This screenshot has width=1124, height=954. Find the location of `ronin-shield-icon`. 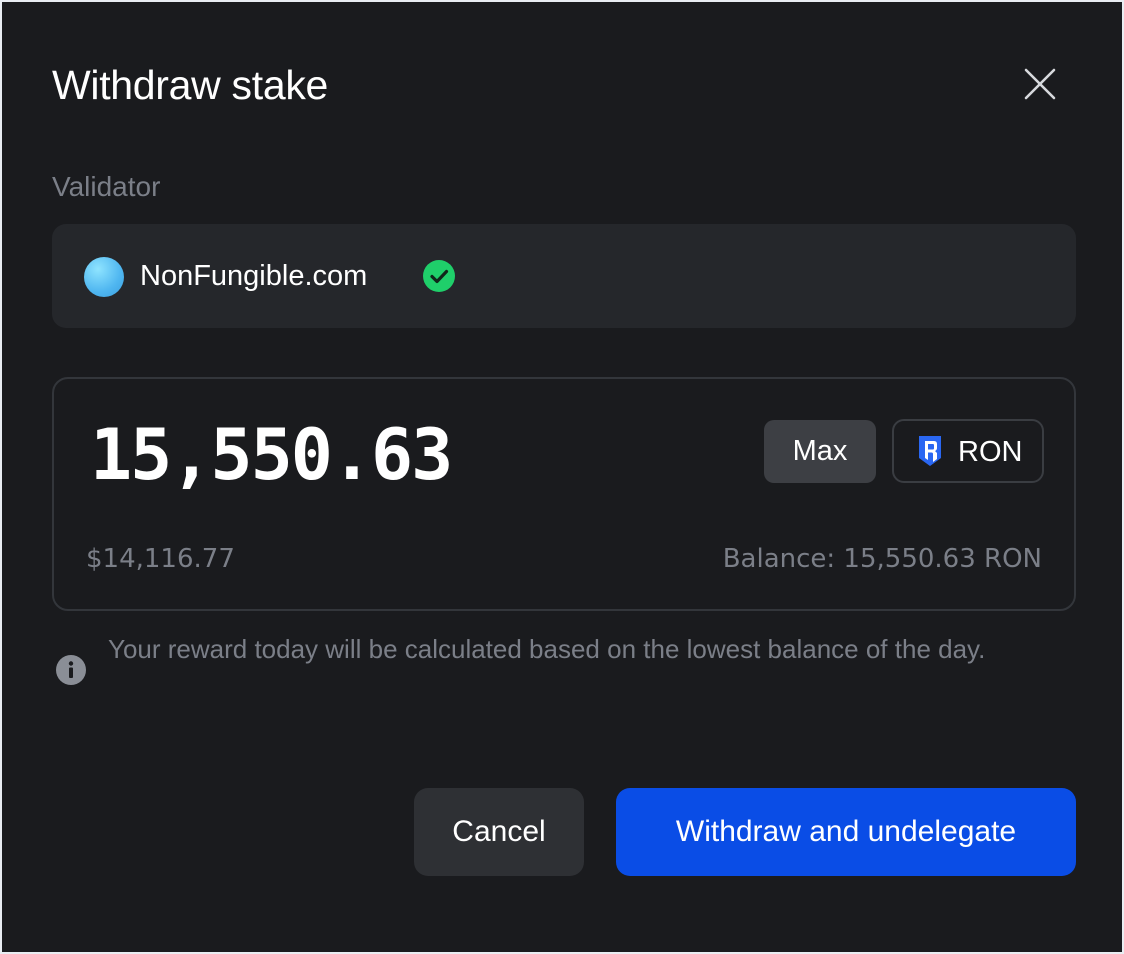

ronin-shield-icon is located at coordinates (930, 451).